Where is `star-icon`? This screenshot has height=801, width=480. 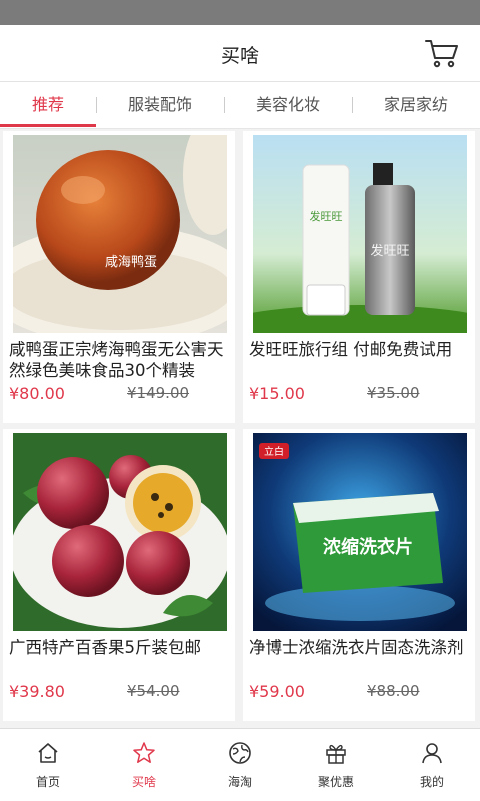 star-icon is located at coordinates (144, 752).